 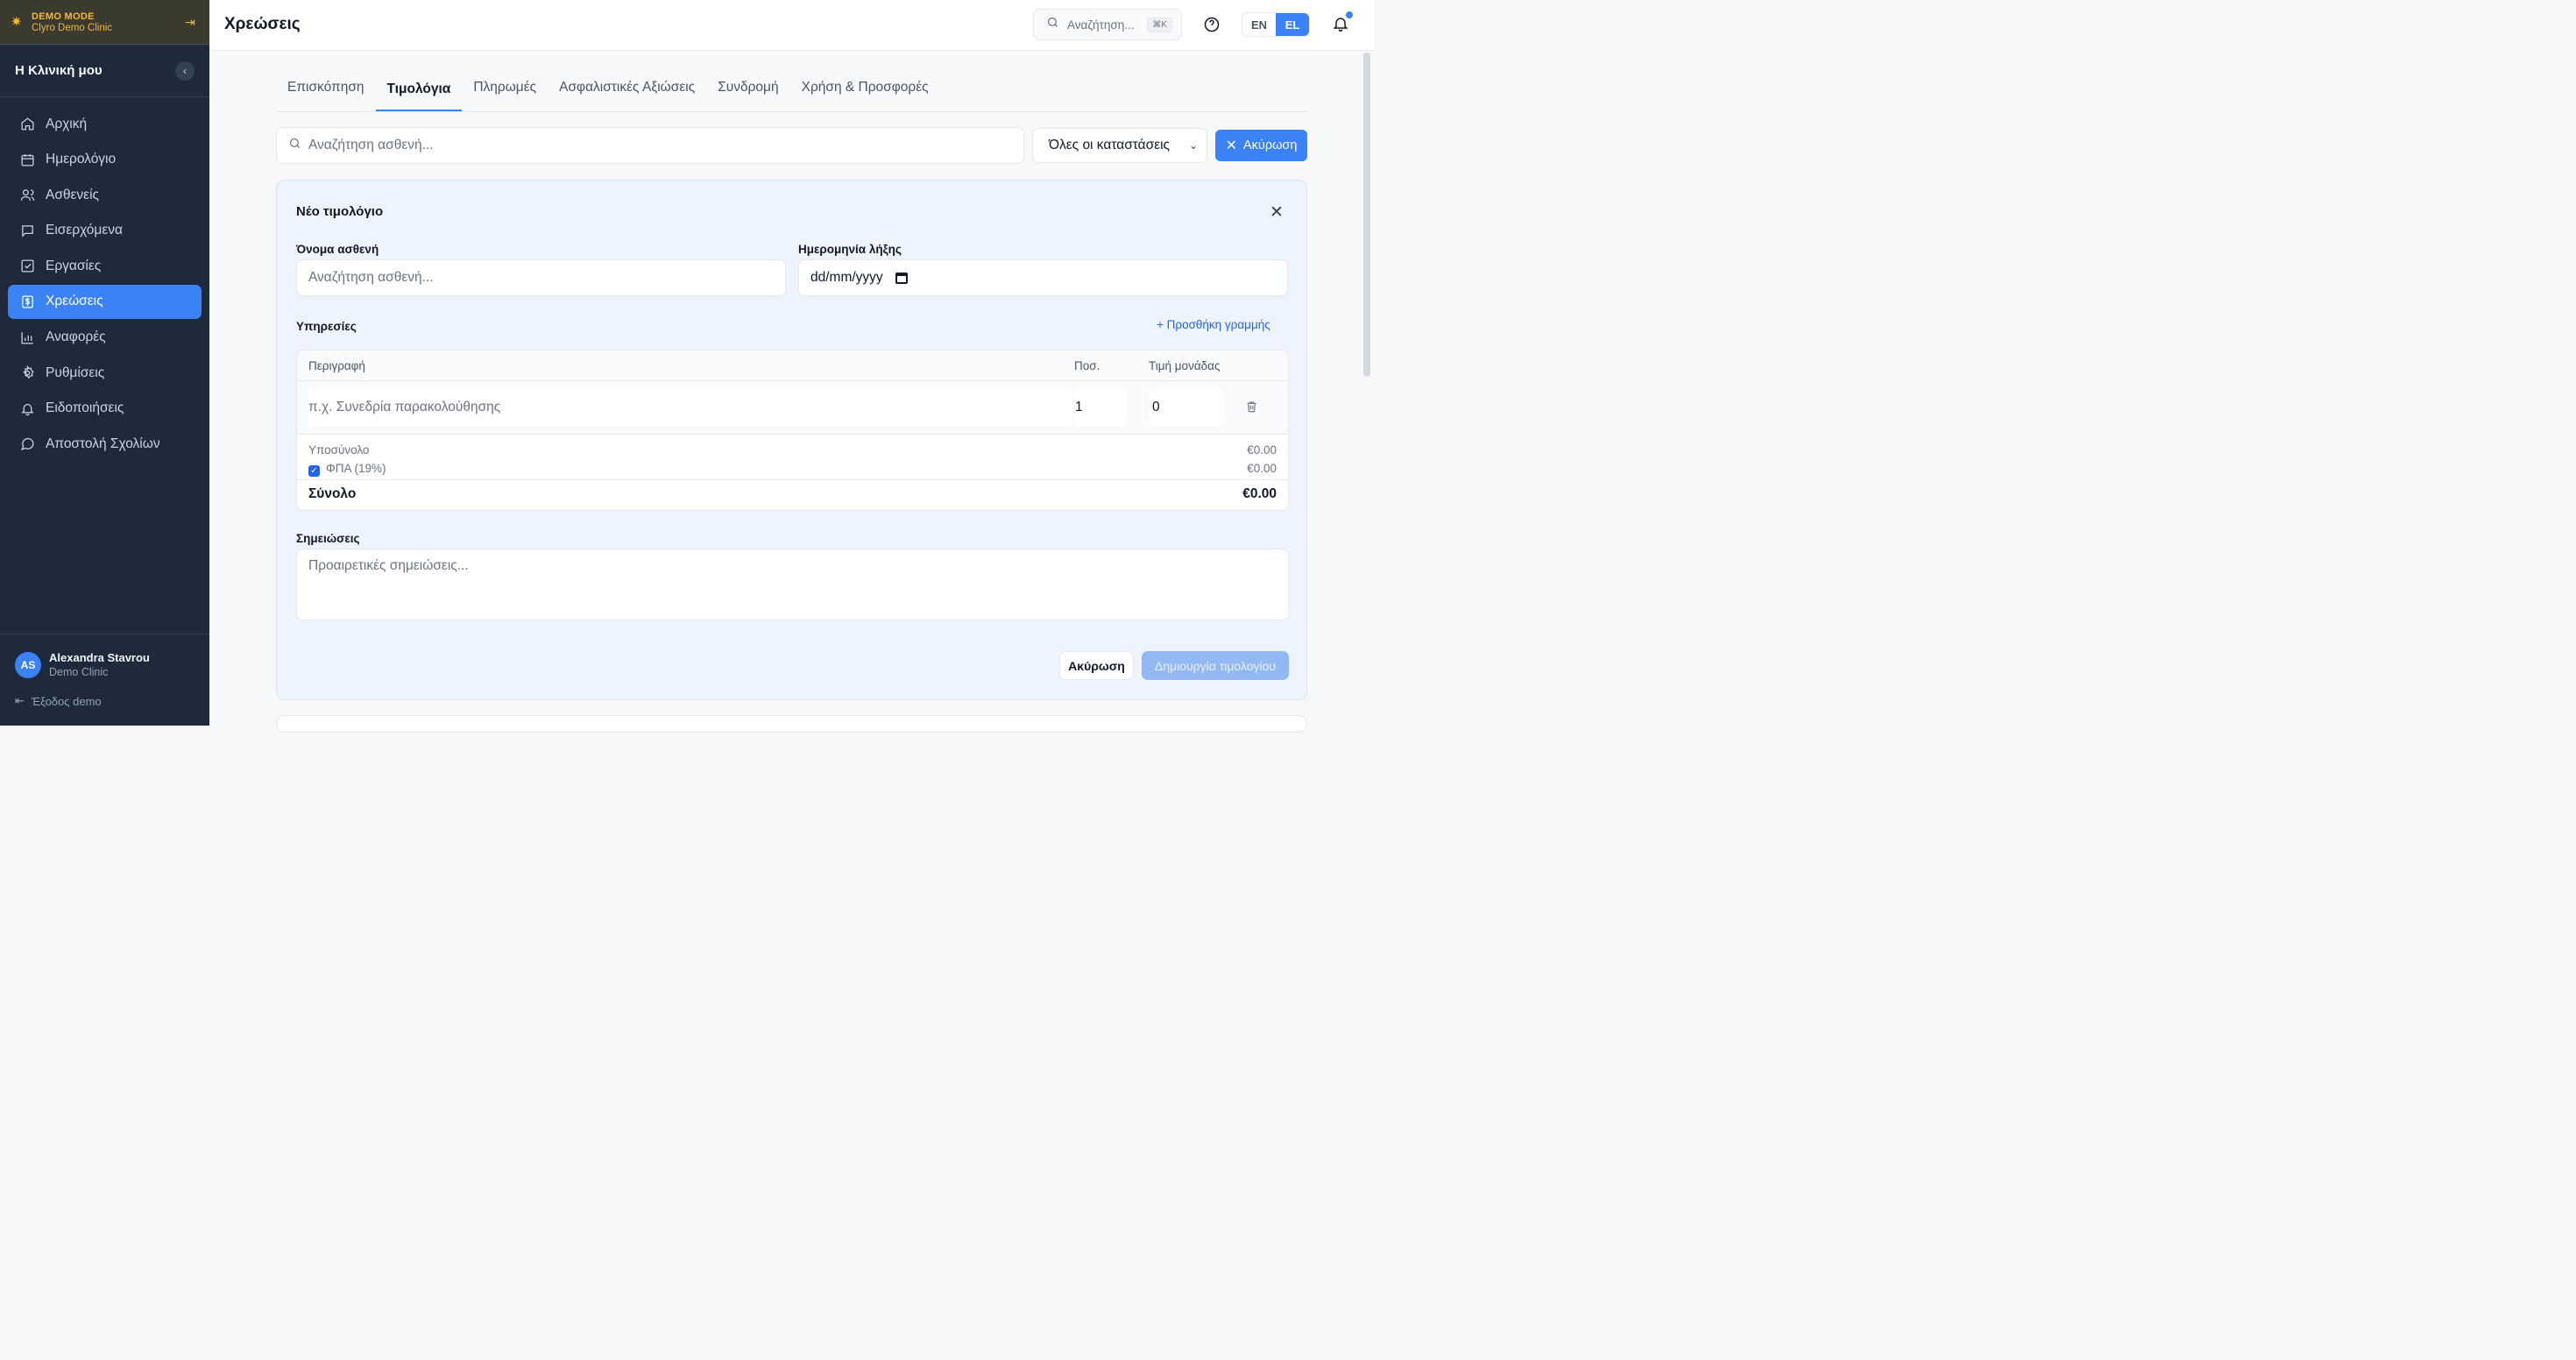 I want to click on avatar: AS, so click(x=28, y=664).